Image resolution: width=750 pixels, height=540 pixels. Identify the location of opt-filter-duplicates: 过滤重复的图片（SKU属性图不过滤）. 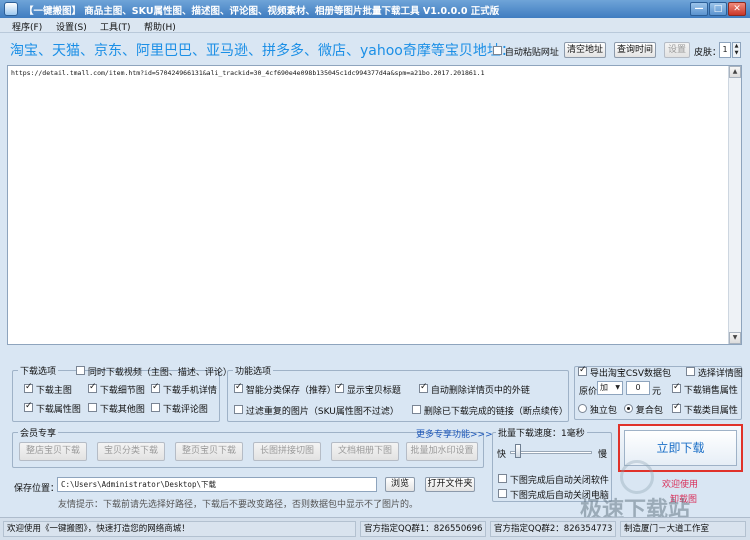
(316, 410).